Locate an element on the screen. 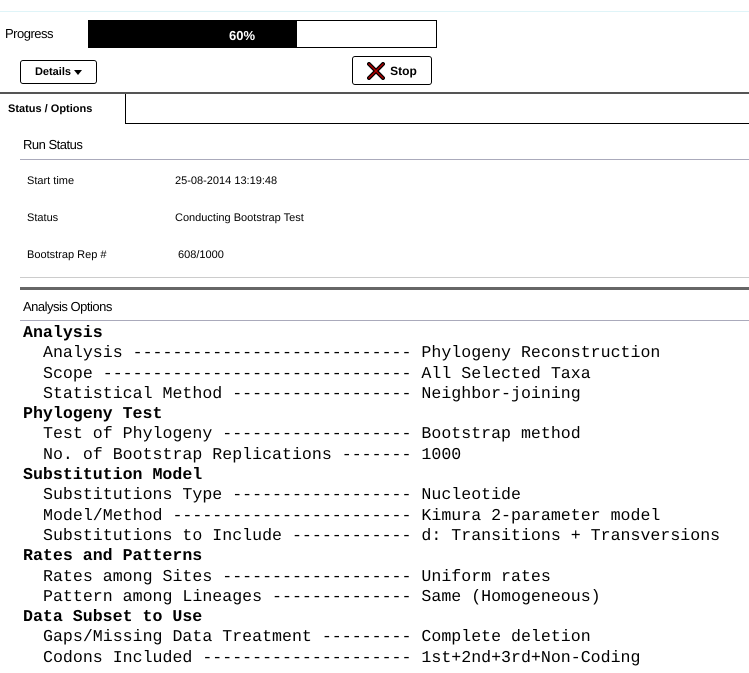  caret-icon is located at coordinates (78, 72).